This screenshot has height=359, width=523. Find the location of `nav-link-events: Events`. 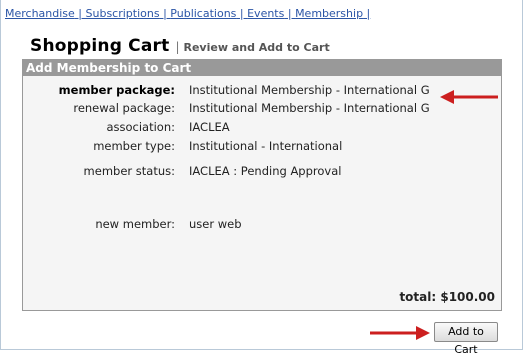

nav-link-events: Events is located at coordinates (265, 13).